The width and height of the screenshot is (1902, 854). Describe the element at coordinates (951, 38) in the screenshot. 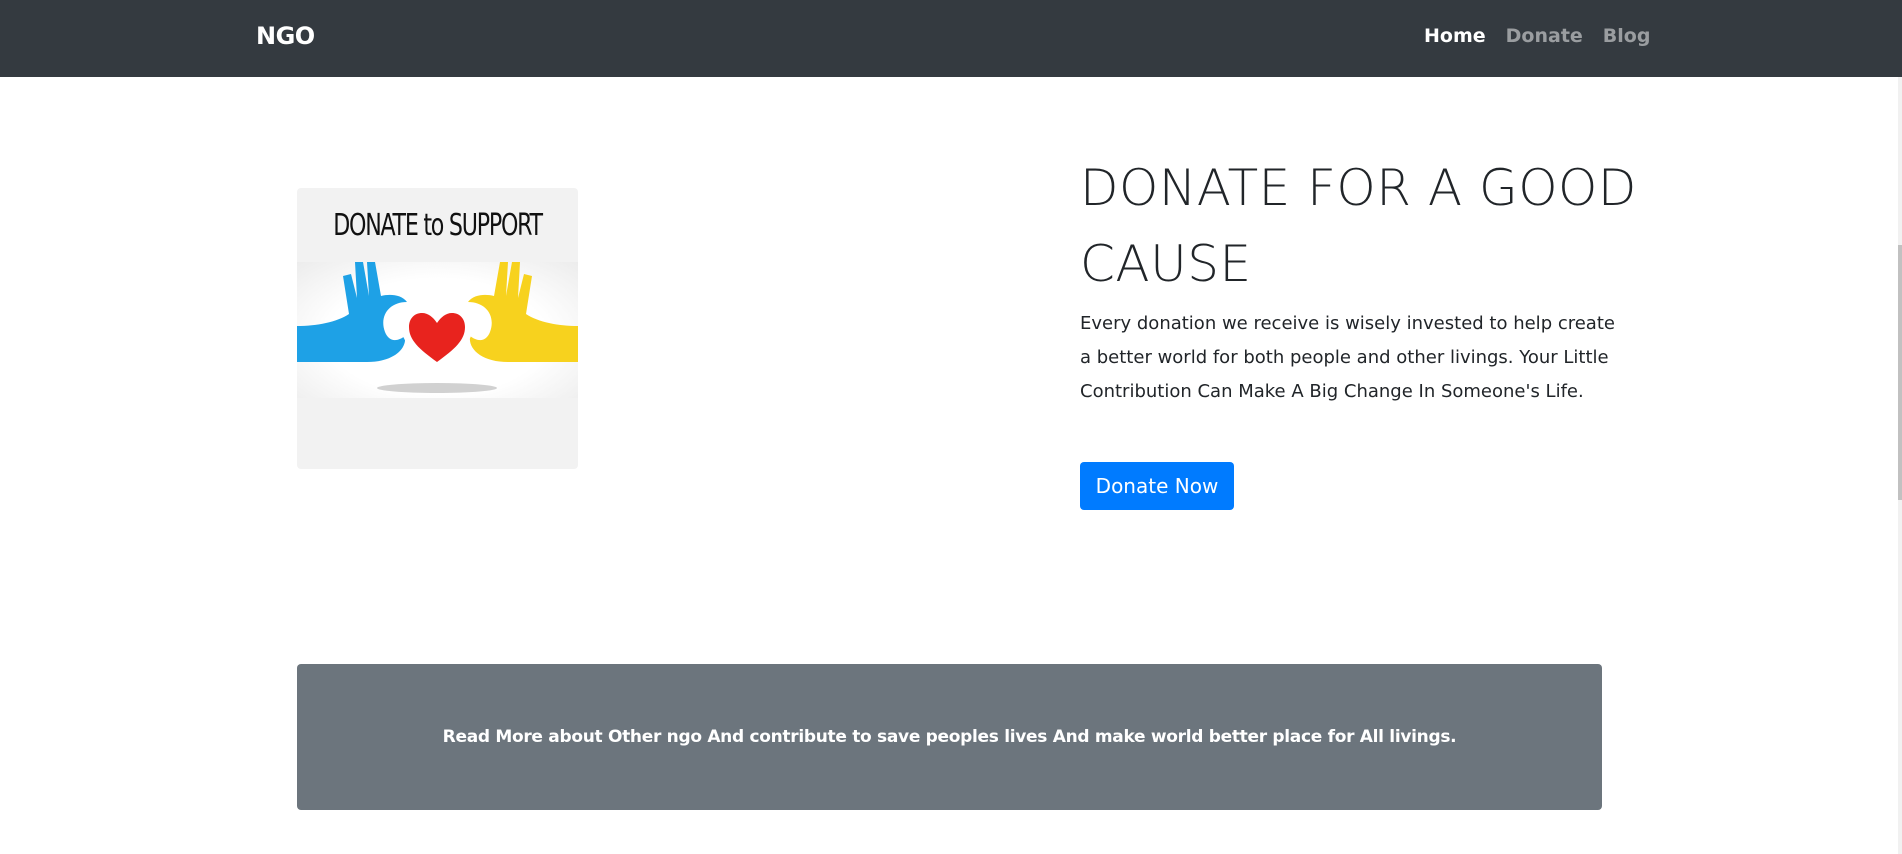

I see `top-navbar: NGO Home Donate Blog` at that location.